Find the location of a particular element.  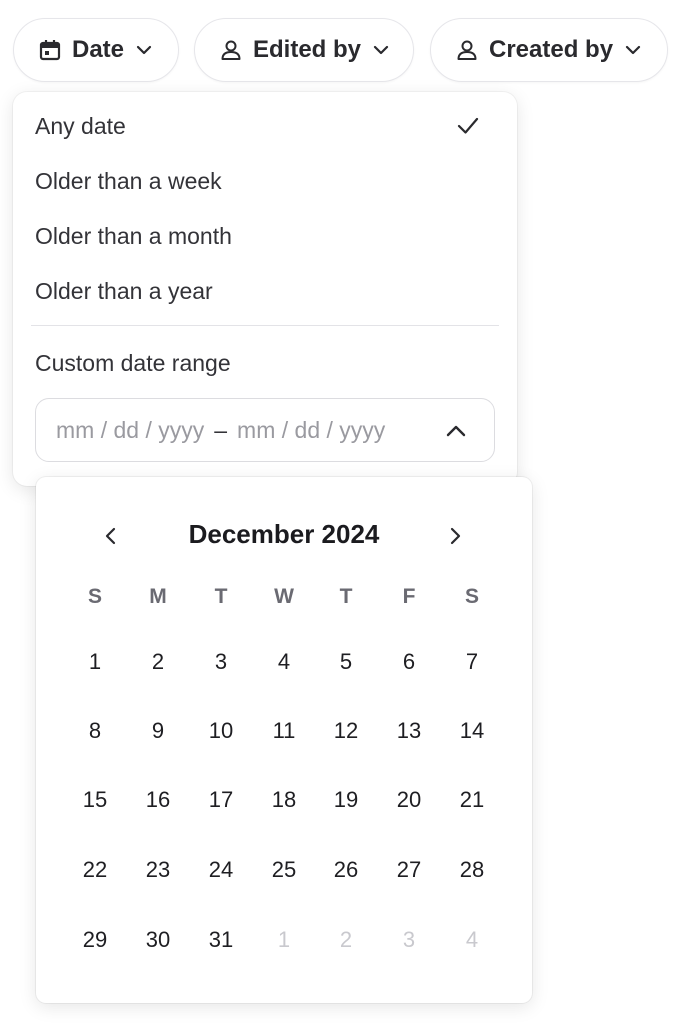

calendar-day: 31 is located at coordinates (221, 940).